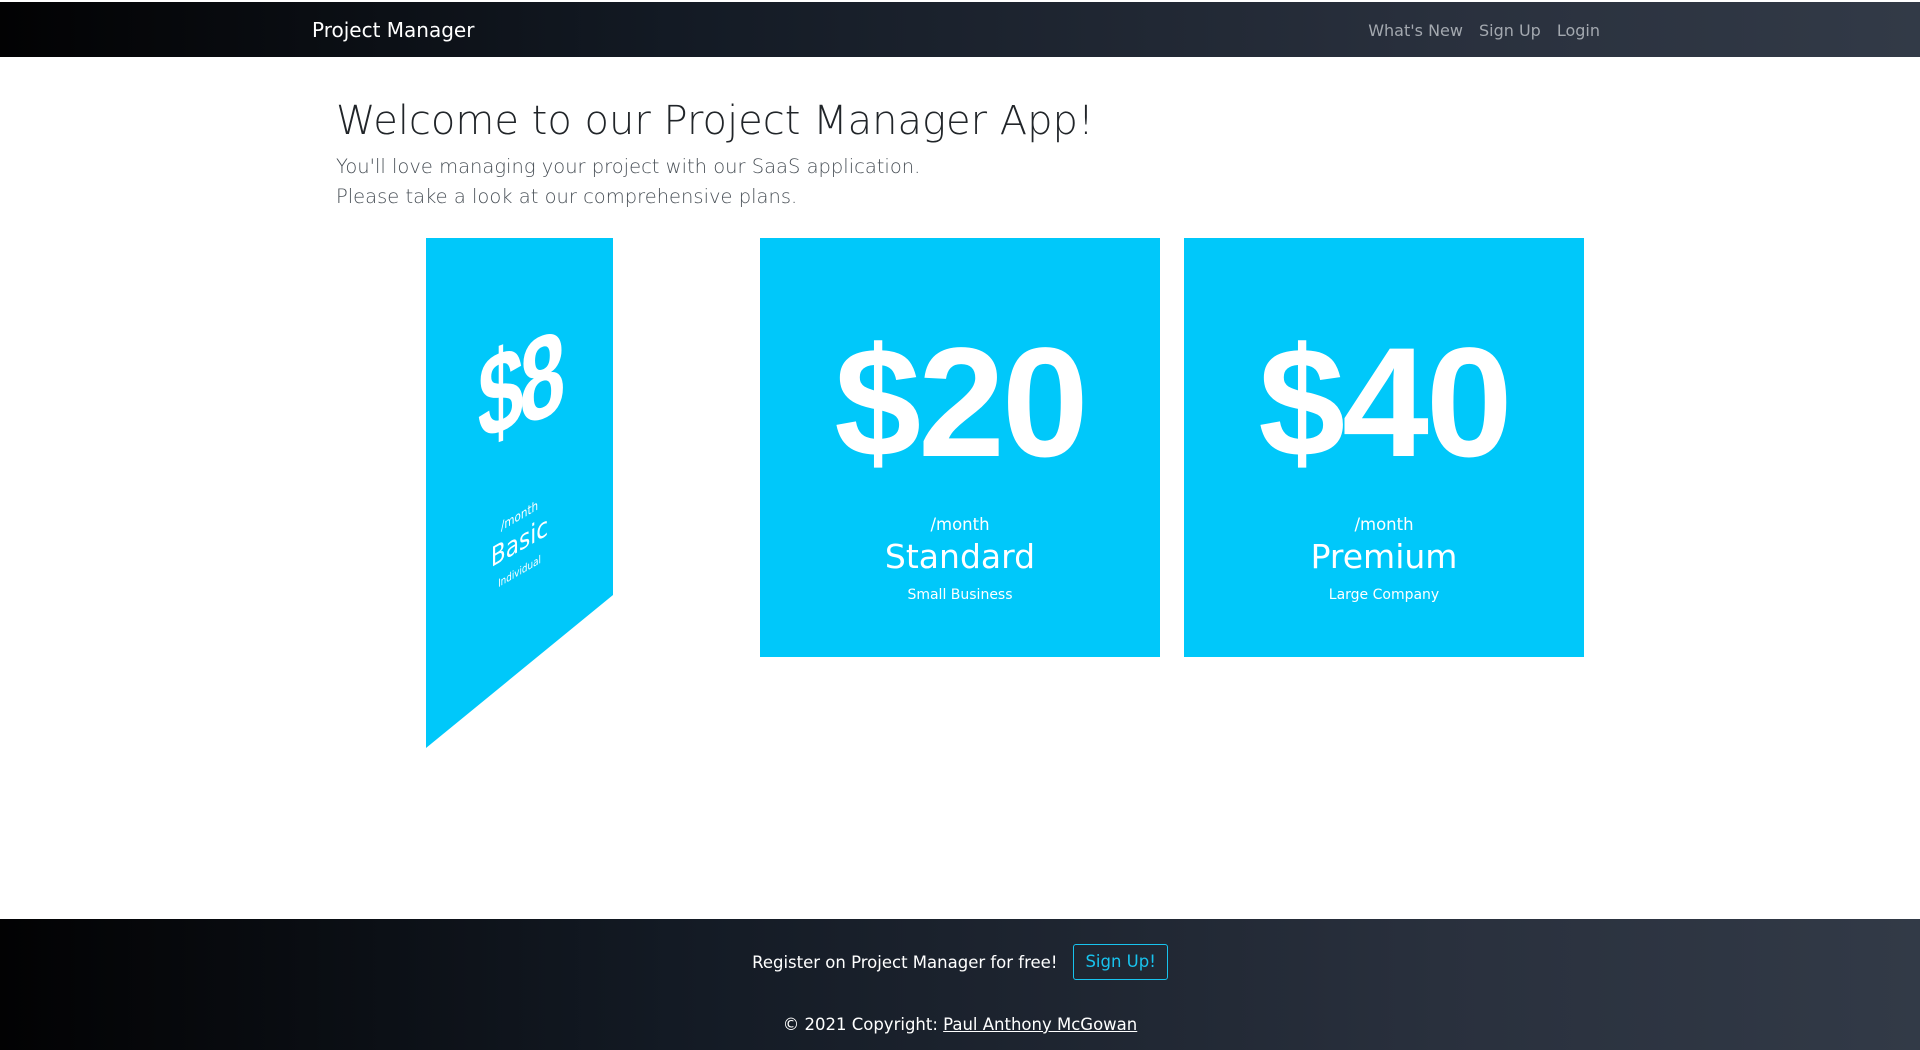 The width and height of the screenshot is (1920, 1050). I want to click on plan-price: $8, so click(519, 386).